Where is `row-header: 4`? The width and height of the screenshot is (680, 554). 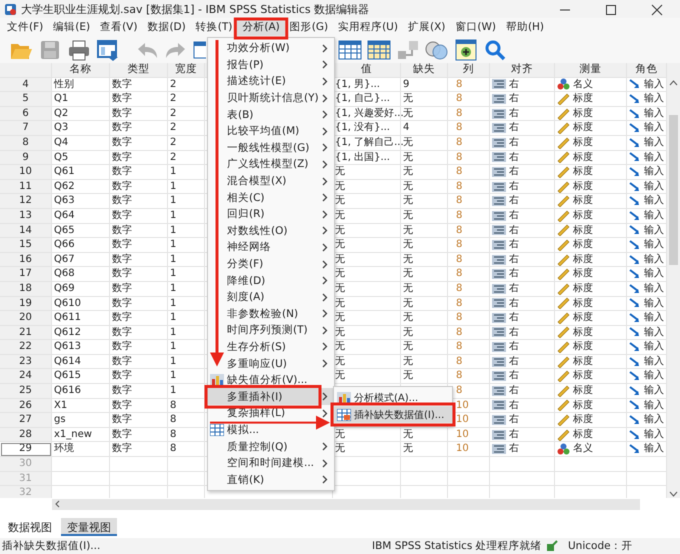
row-header: 4 is located at coordinates (26, 85).